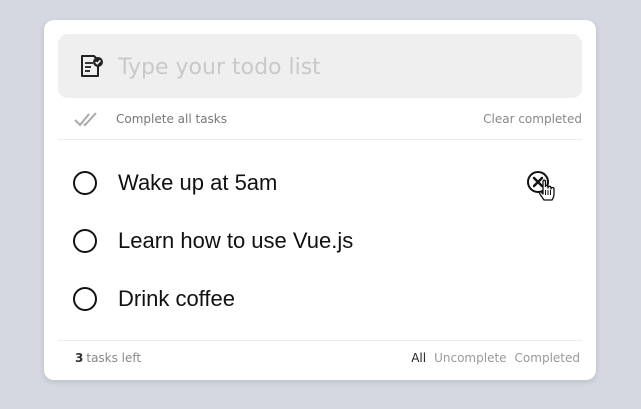 Image resolution: width=641 pixels, height=409 pixels. Describe the element at coordinates (418, 358) in the screenshot. I see `filter-all: All` at that location.